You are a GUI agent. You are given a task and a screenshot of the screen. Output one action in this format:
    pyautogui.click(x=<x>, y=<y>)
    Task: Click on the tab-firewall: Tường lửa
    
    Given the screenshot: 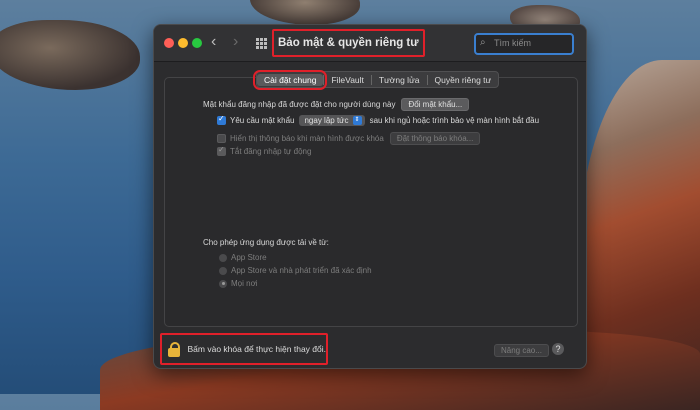 What is the action you would take?
    pyautogui.click(x=399, y=80)
    